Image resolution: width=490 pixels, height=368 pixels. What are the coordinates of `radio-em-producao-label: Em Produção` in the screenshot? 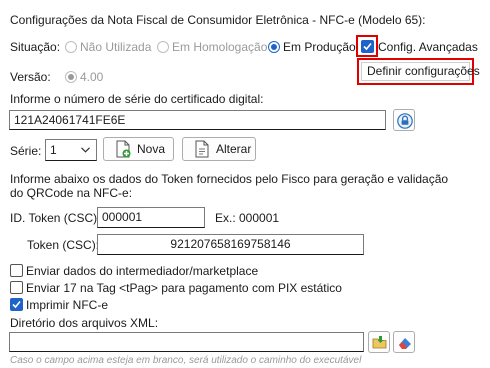 It's located at (319, 47).